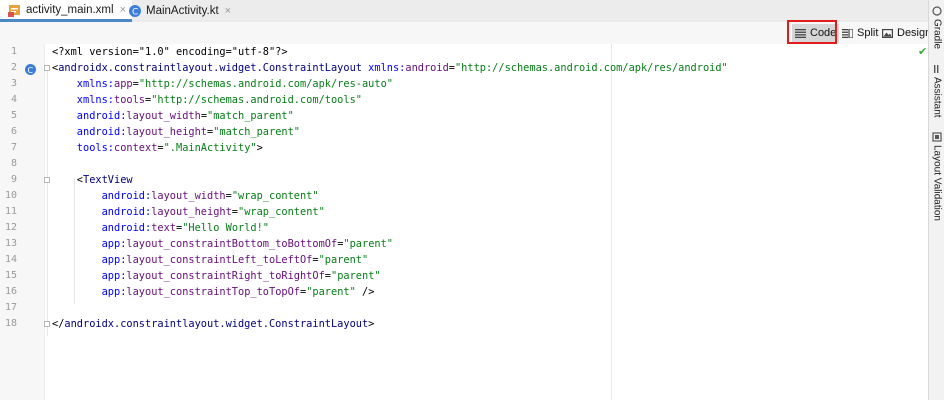 The width and height of the screenshot is (944, 400). What do you see at coordinates (70, 9) in the screenshot?
I see `tab-label: activity_main.xml` at bounding box center [70, 9].